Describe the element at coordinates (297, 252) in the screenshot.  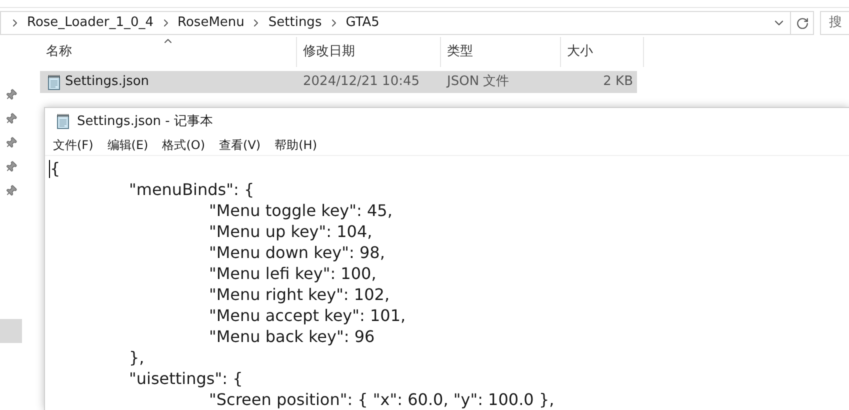
I see `code-line: "Menu down key": 98,` at that location.